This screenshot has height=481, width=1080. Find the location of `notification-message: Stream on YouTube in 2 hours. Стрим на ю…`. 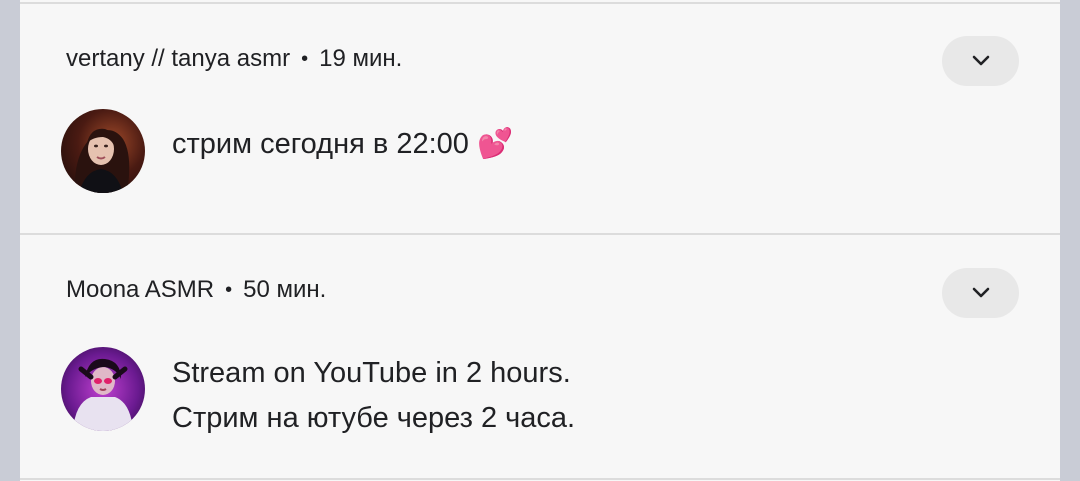

notification-message: Stream on YouTube in 2 hours. Стрим на ю… is located at coordinates (373, 396).